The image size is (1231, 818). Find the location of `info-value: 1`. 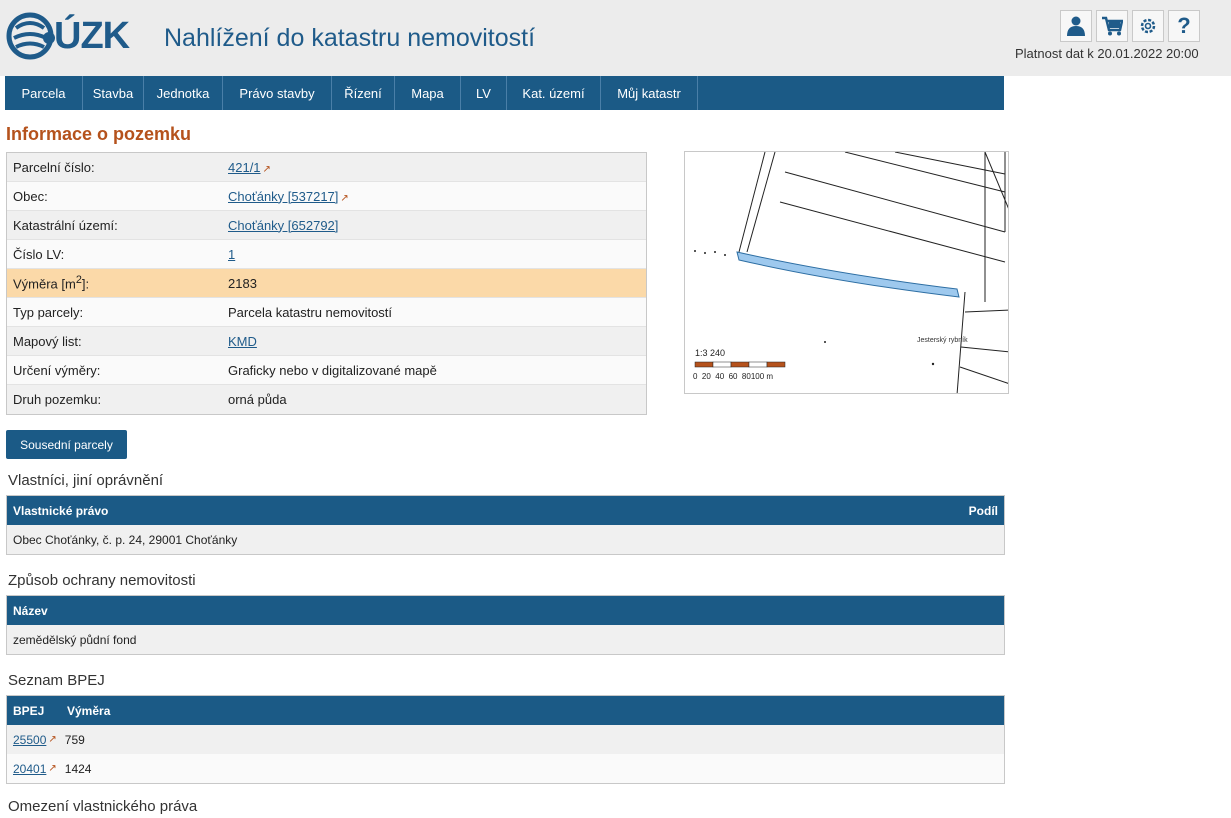

info-value: 1 is located at coordinates (231, 254).